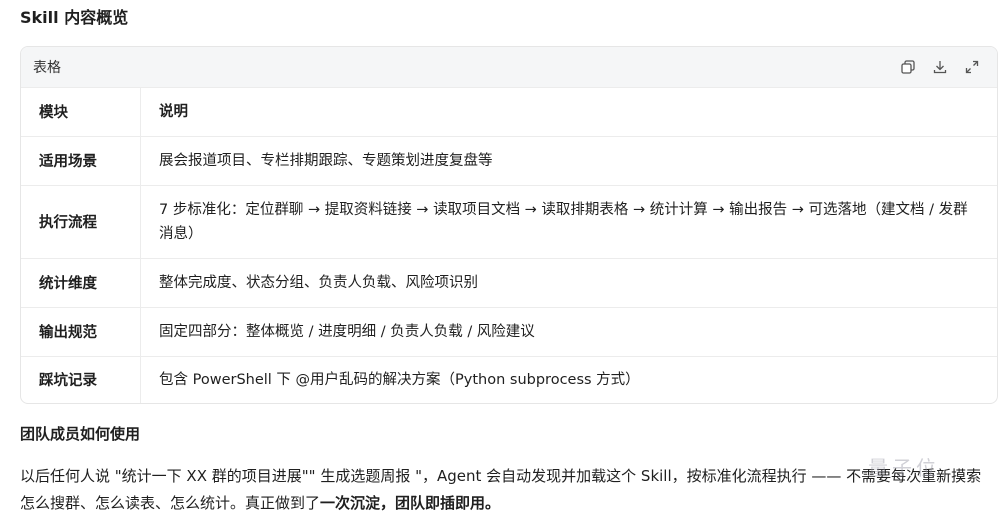  I want to click on table-row: 适用场景 展会报道项目、专栏排期跟踪、专题策划进度复盘等, so click(509, 161).